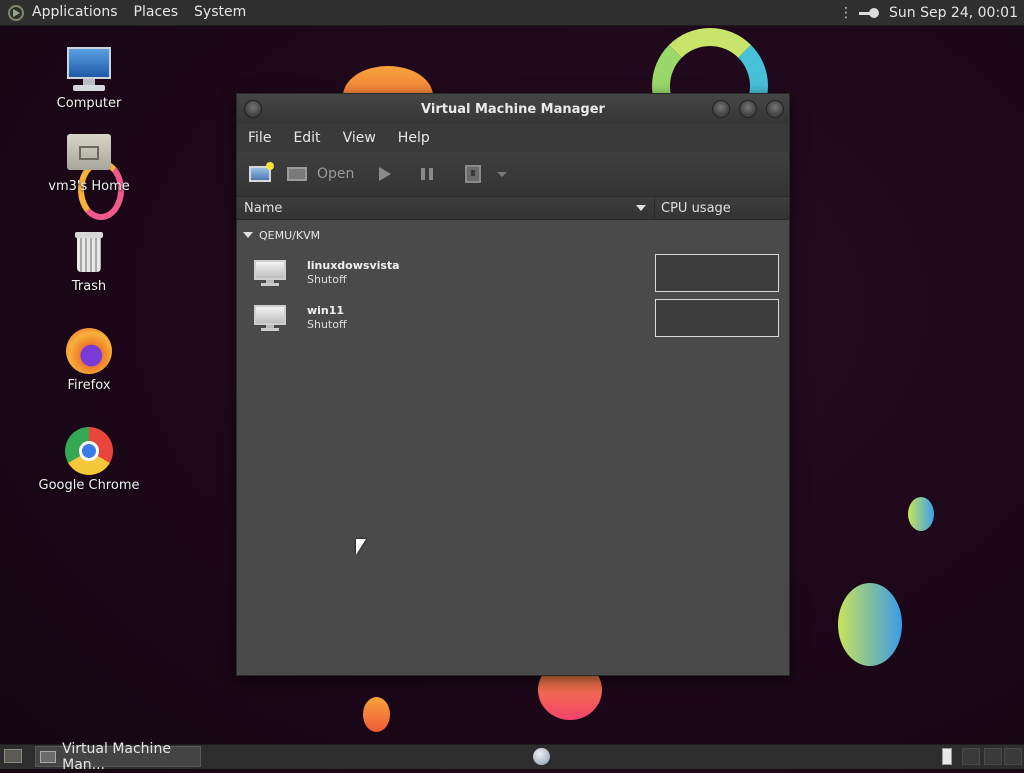 This screenshot has height=773, width=1024. I want to click on vm-row: linuxdowsvista Shutoff, so click(513, 272).